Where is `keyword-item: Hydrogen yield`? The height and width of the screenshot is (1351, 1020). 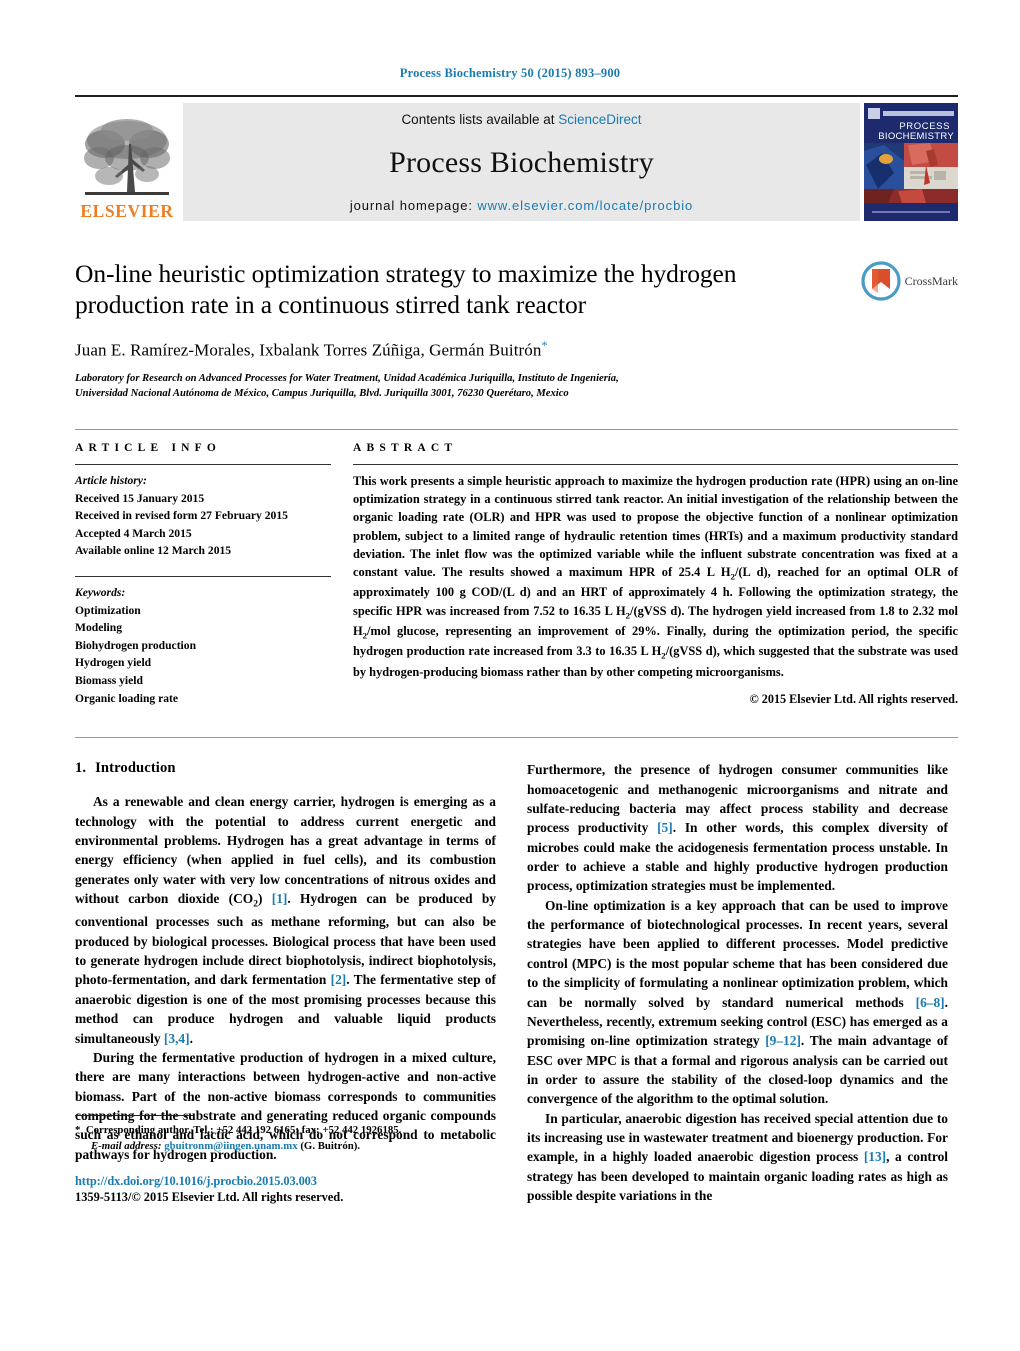 keyword-item: Hydrogen yield is located at coordinates (113, 663).